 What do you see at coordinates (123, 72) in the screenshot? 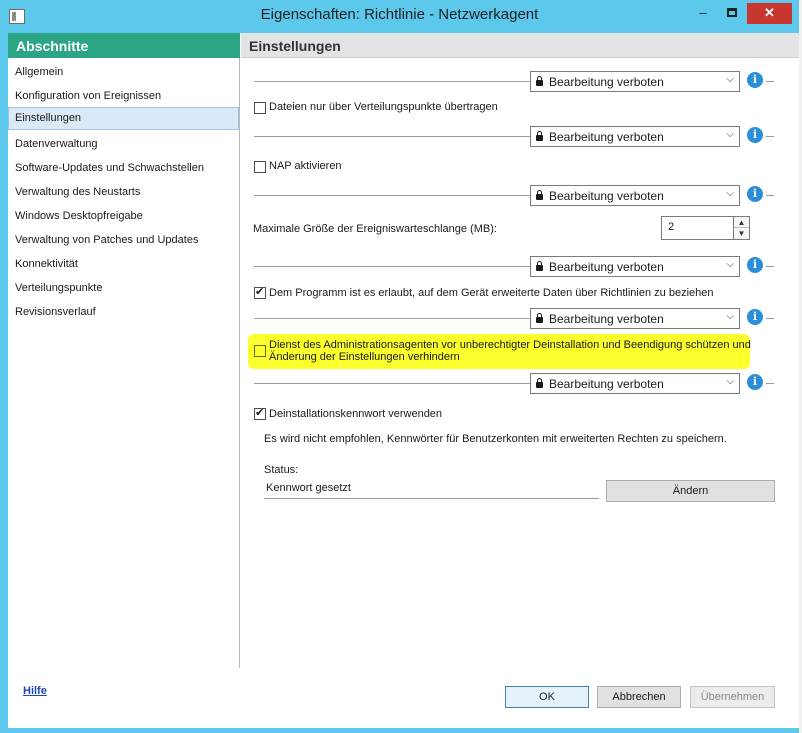
I see `sidebar-item-allgemein: Allgemein` at bounding box center [123, 72].